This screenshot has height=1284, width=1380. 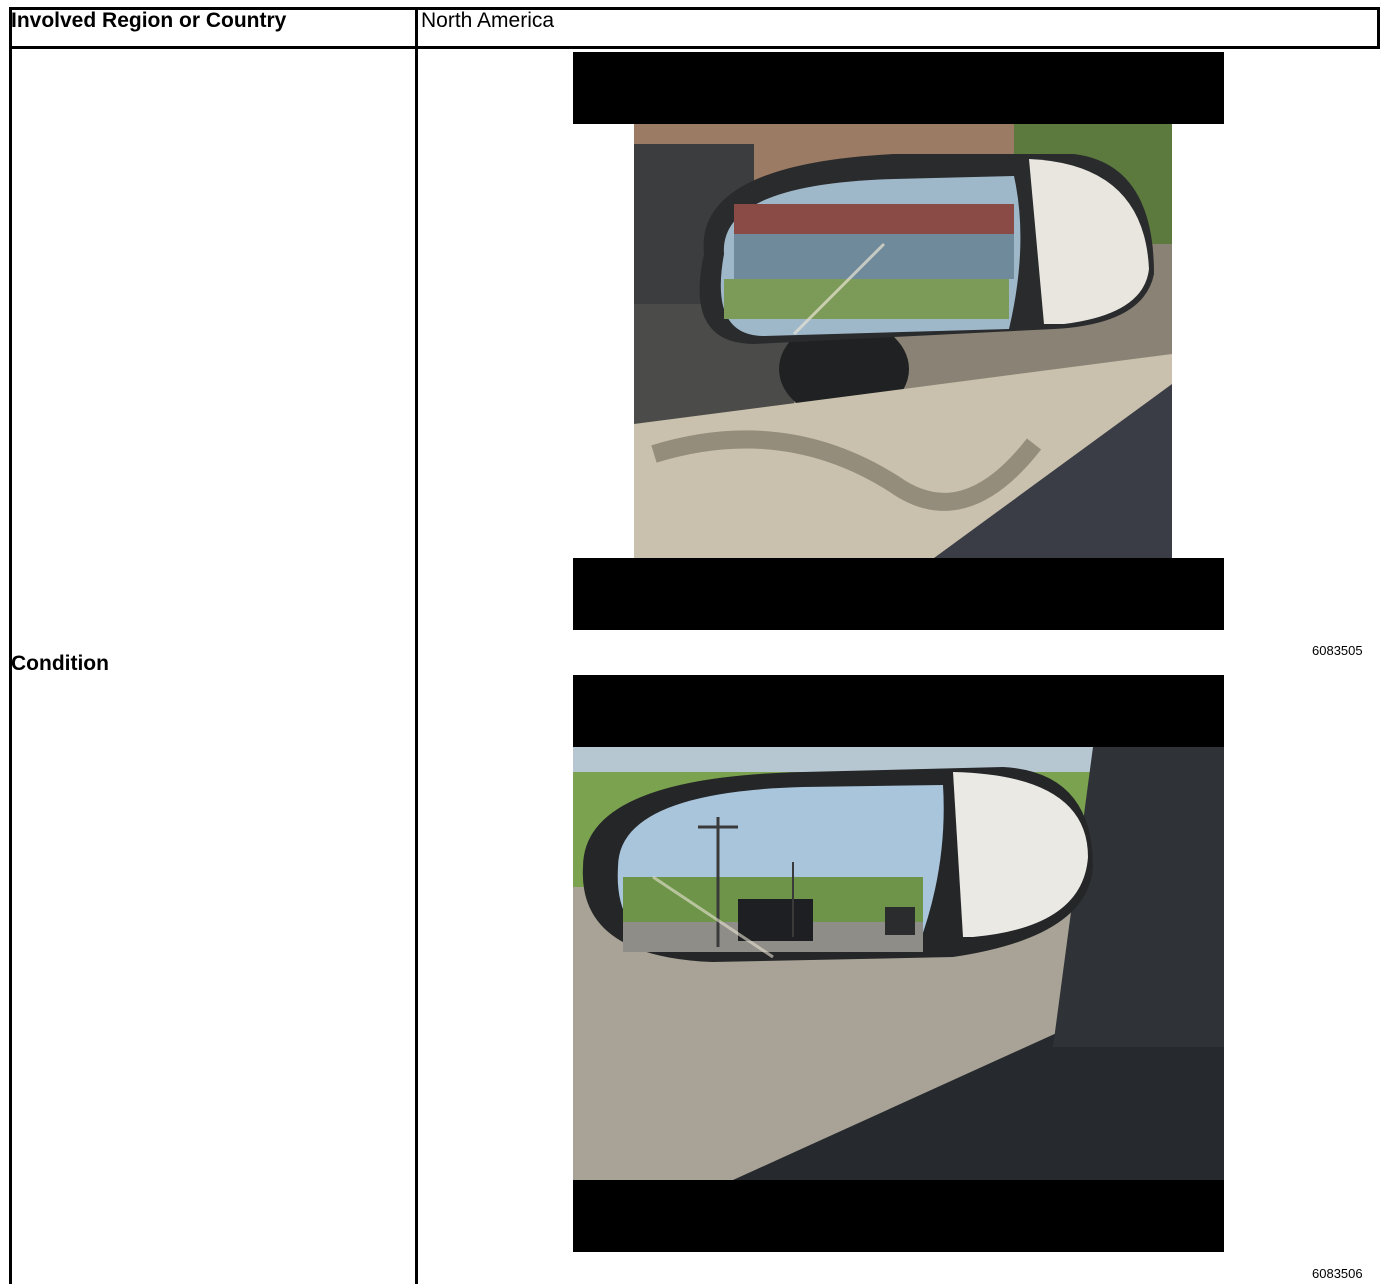 What do you see at coordinates (488, 20) in the screenshot?
I see `region-value: North America` at bounding box center [488, 20].